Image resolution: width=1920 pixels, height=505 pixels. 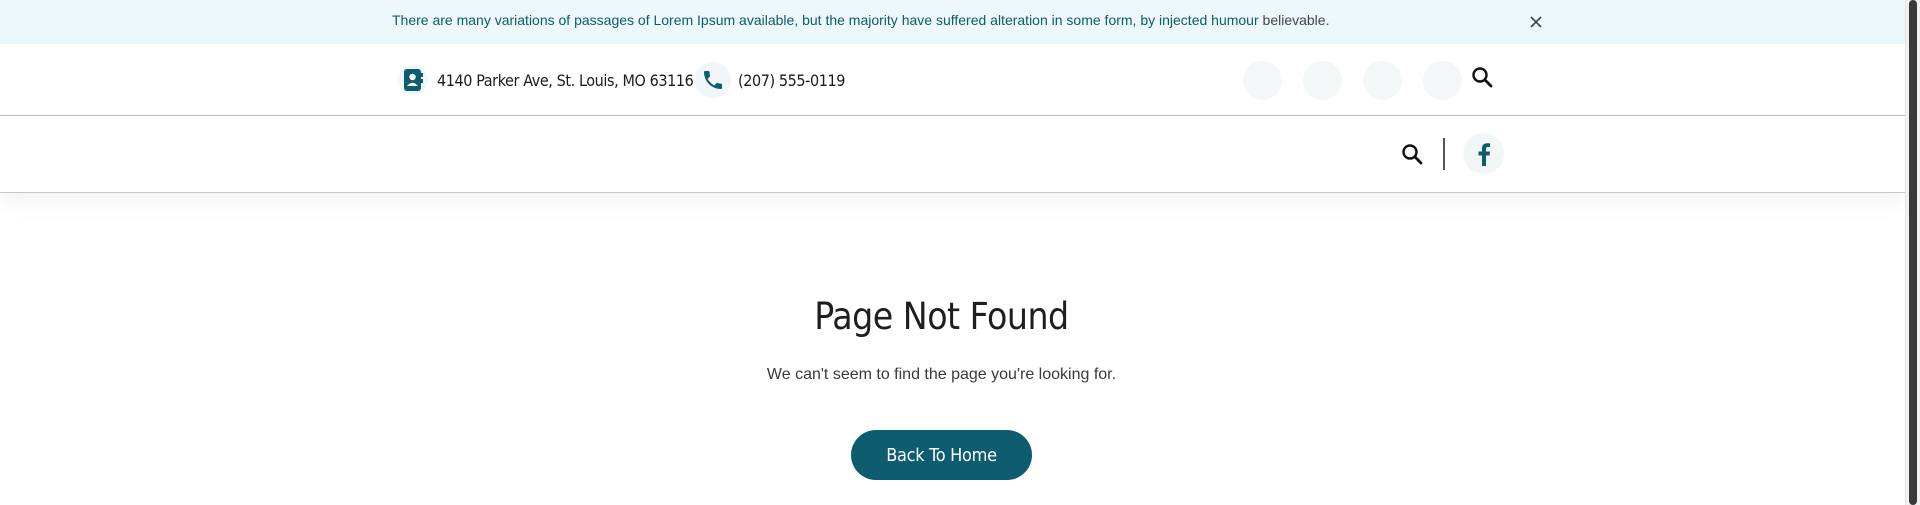 What do you see at coordinates (1294, 20) in the screenshot?
I see `announcement-tail-text: believable.` at bounding box center [1294, 20].